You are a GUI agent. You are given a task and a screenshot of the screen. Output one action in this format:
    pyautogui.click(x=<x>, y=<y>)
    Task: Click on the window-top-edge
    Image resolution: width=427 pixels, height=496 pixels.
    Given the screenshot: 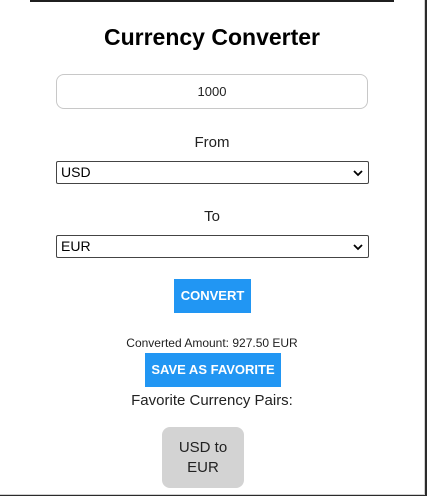 What is the action you would take?
    pyautogui.click(x=212, y=1)
    